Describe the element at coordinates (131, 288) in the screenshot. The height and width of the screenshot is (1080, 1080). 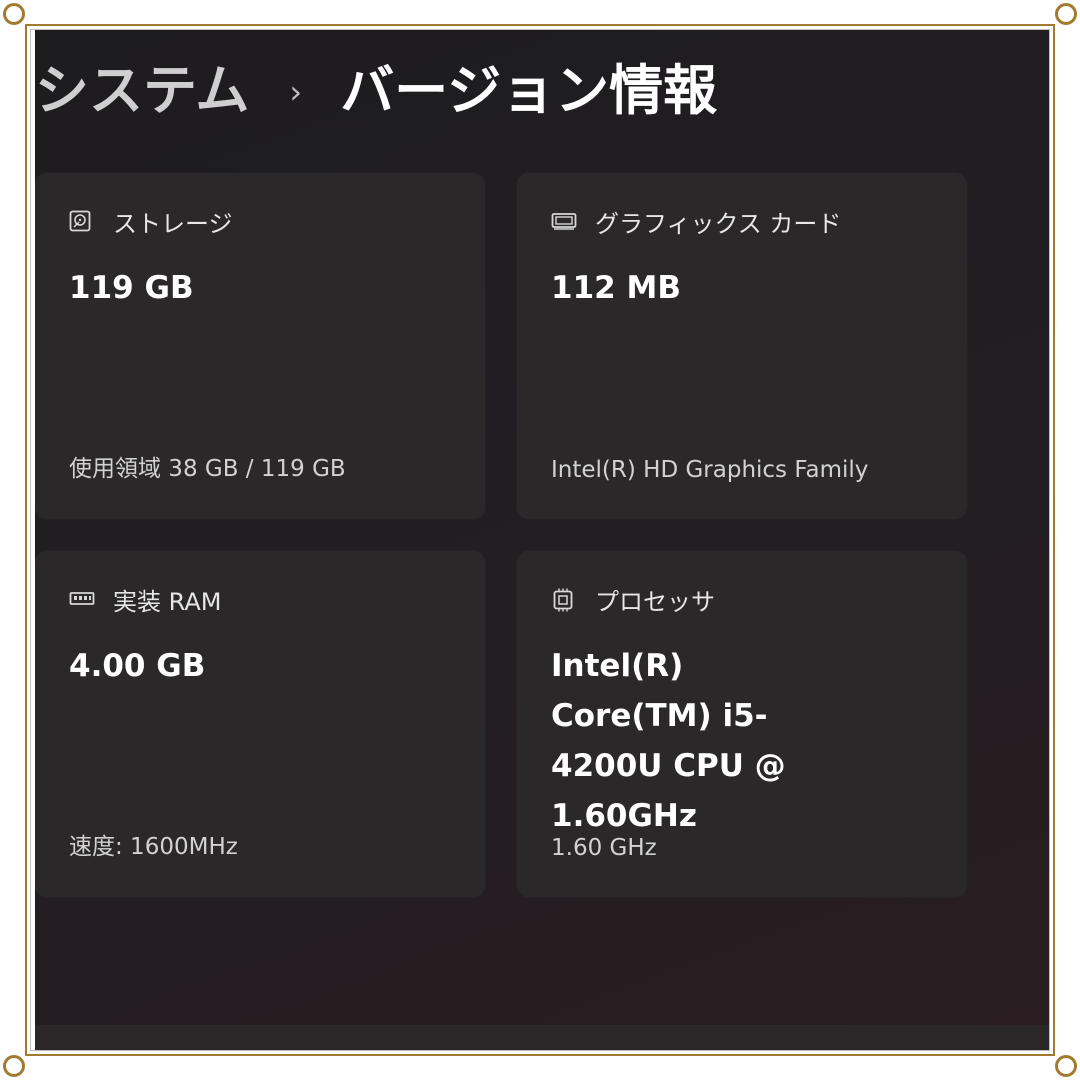
I see `storage-value: 119 GB` at that location.